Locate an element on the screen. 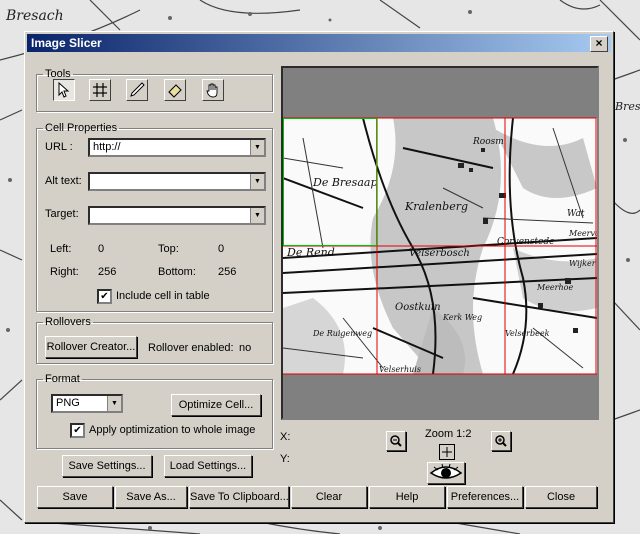 The height and width of the screenshot is (534, 640). include-cell-checkbox: ✔ is located at coordinates (104, 296).